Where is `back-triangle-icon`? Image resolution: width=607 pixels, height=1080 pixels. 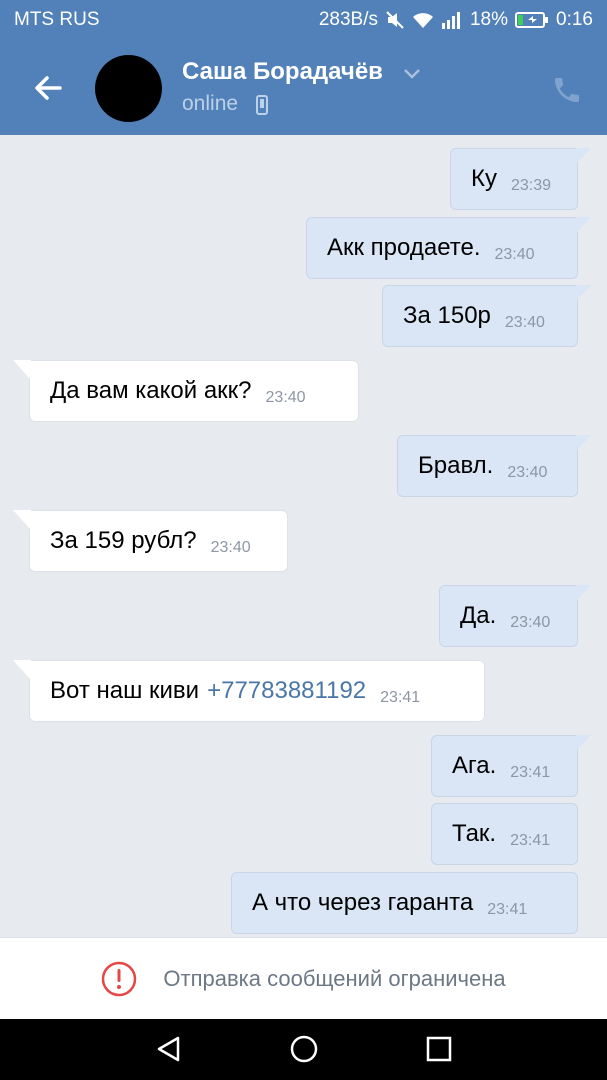 back-triangle-icon is located at coordinates (168, 1049).